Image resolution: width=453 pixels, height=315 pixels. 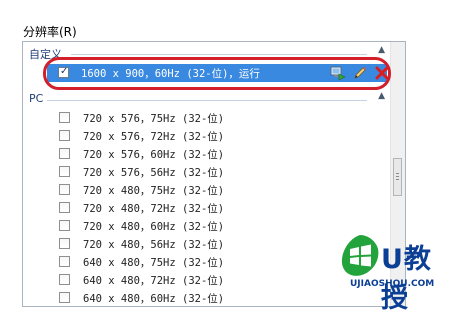 I want to click on mode-row: 720 x 480，56Hz (32-位), so click(x=206, y=244).